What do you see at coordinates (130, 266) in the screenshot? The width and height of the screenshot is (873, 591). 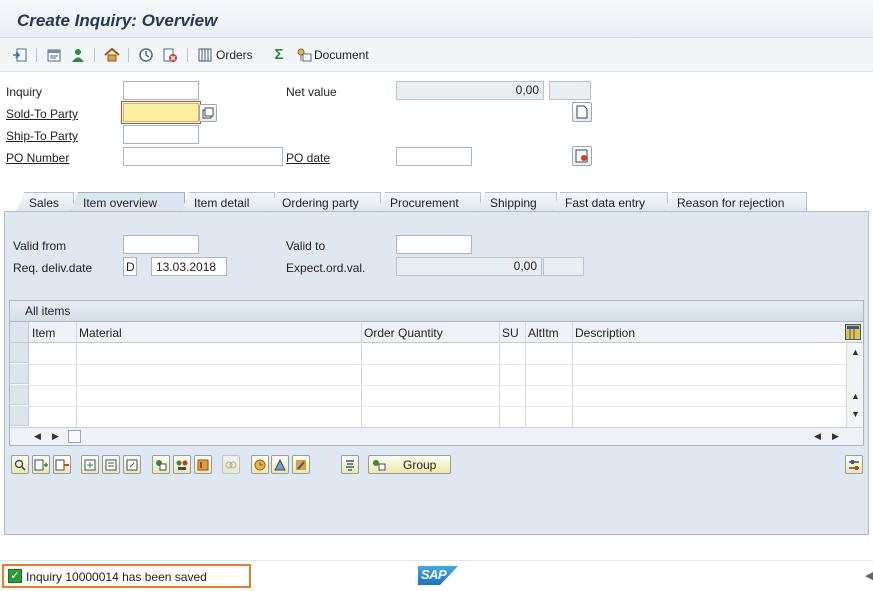 I see `req-deliv-type-field` at bounding box center [130, 266].